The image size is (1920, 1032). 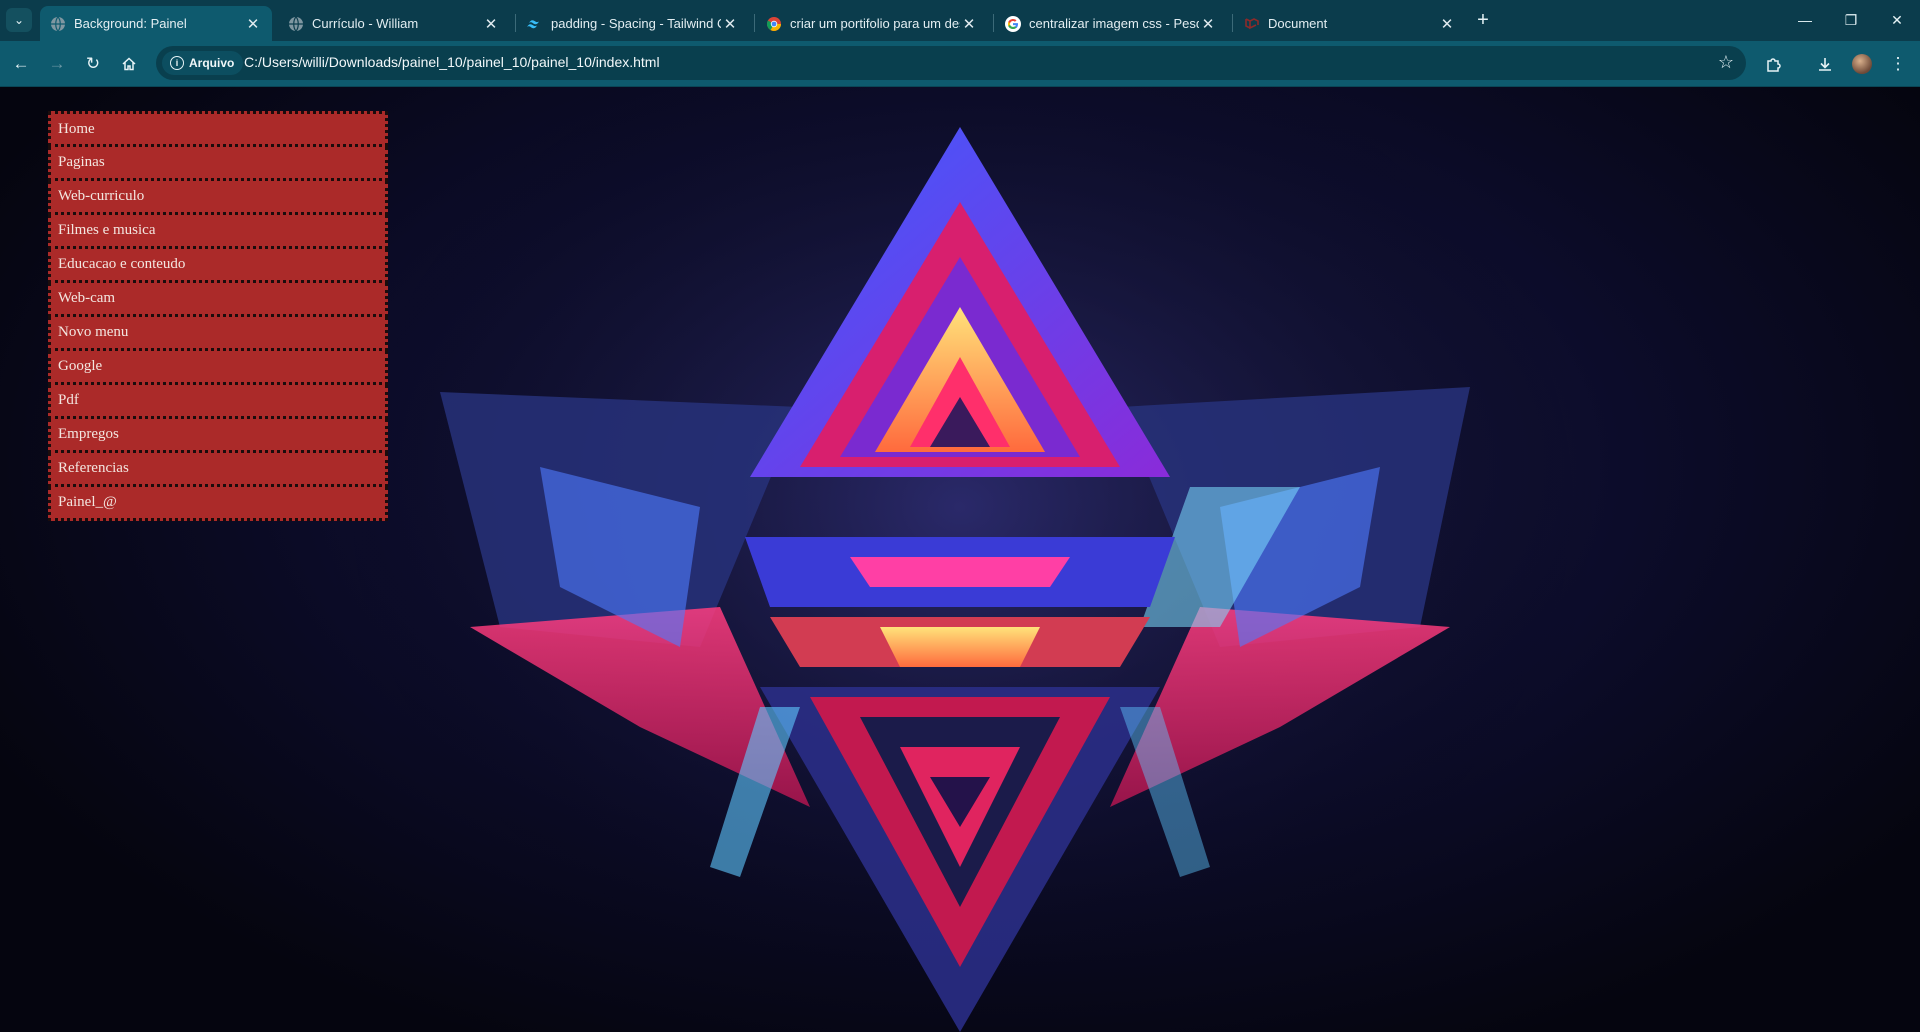 What do you see at coordinates (218, 436) in the screenshot?
I see `menu-item-empregos: Empregos` at bounding box center [218, 436].